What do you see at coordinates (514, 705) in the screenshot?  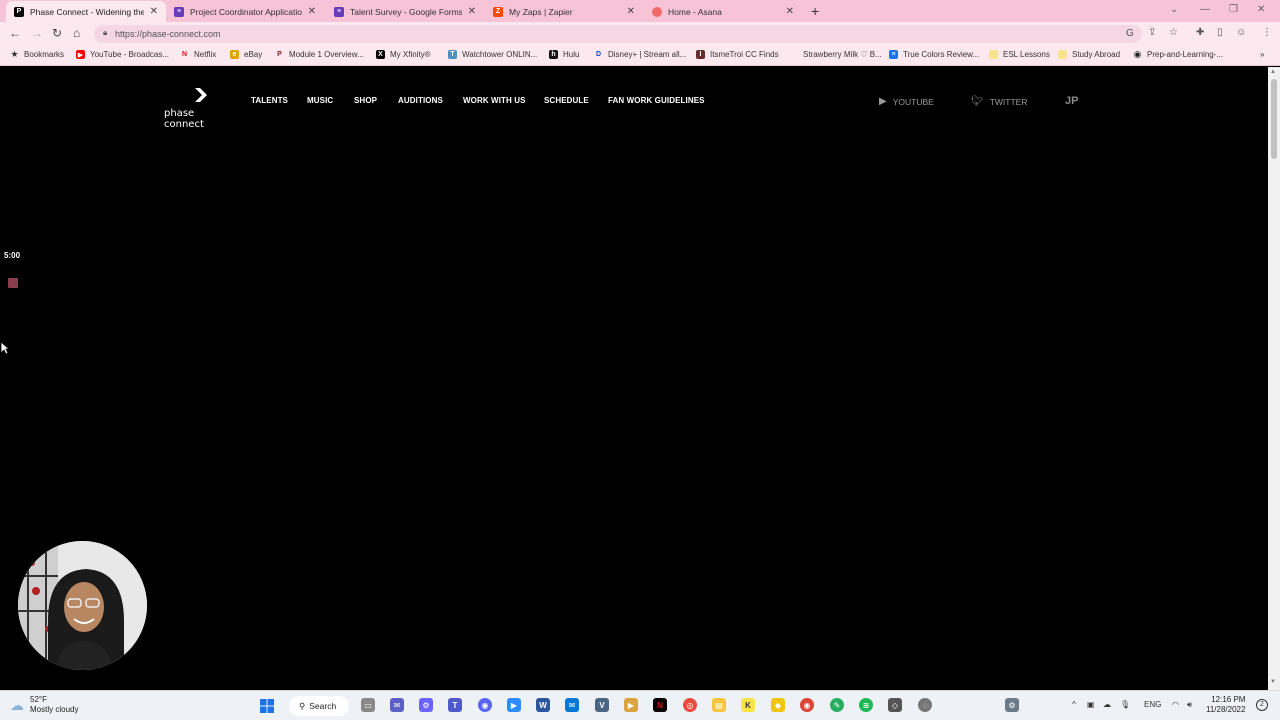 I see `zoom-icon: ▶` at bounding box center [514, 705].